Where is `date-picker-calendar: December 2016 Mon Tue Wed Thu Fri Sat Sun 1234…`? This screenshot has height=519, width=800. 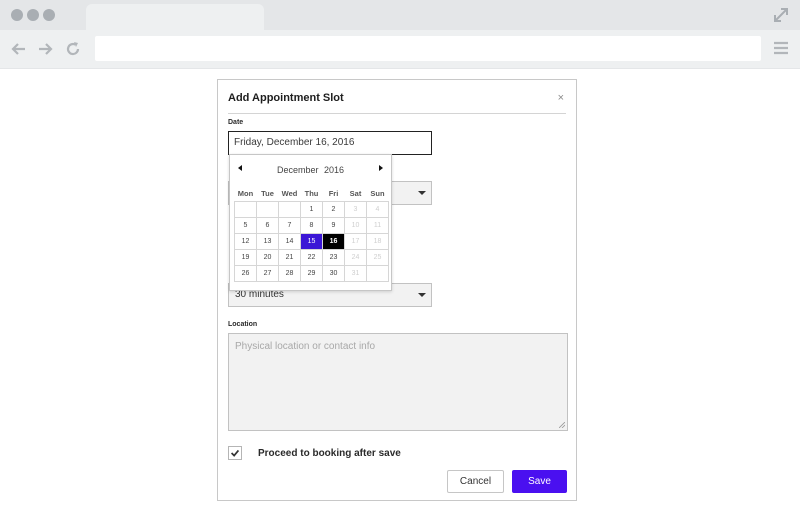
date-picker-calendar: December 2016 Mon Tue Wed Thu Fri Sat Sun 1234… is located at coordinates (310, 222).